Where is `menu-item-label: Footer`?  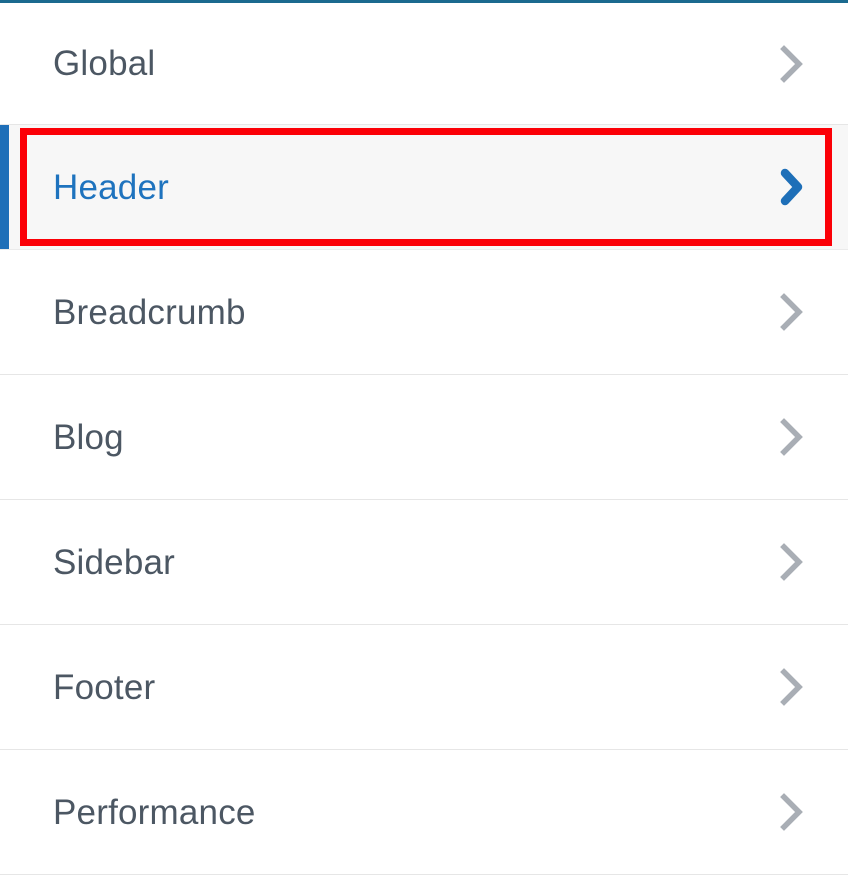 menu-item-label: Footer is located at coordinates (104, 687).